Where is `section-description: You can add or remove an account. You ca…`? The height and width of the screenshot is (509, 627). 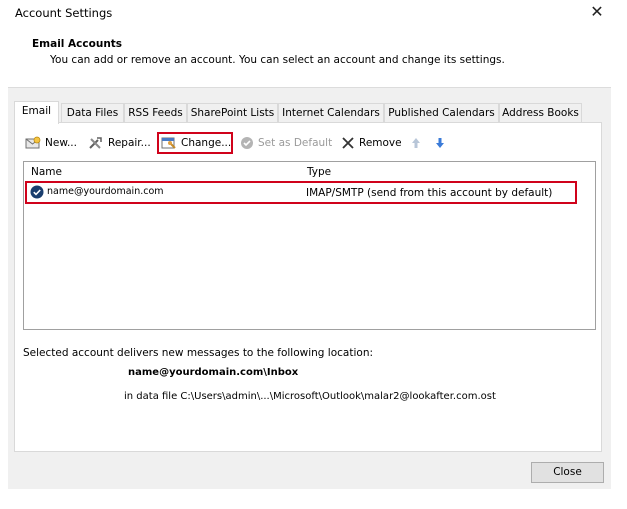 section-description: You can add or remove an account. You ca… is located at coordinates (277, 60).